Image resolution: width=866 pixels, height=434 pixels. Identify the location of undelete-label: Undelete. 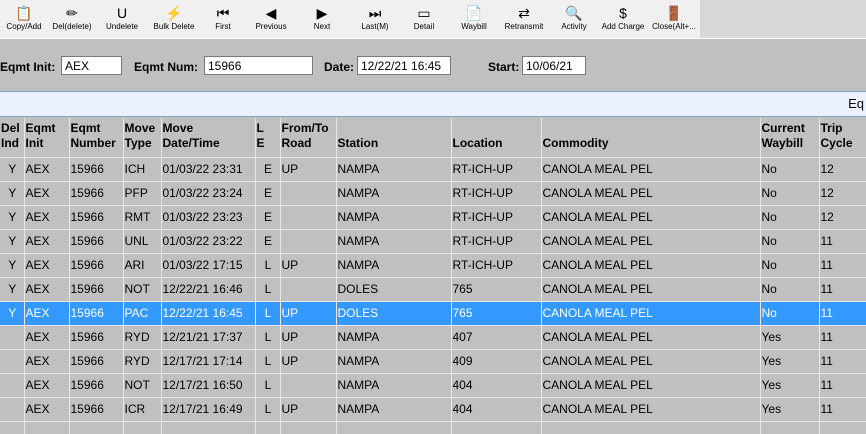
(122, 26).